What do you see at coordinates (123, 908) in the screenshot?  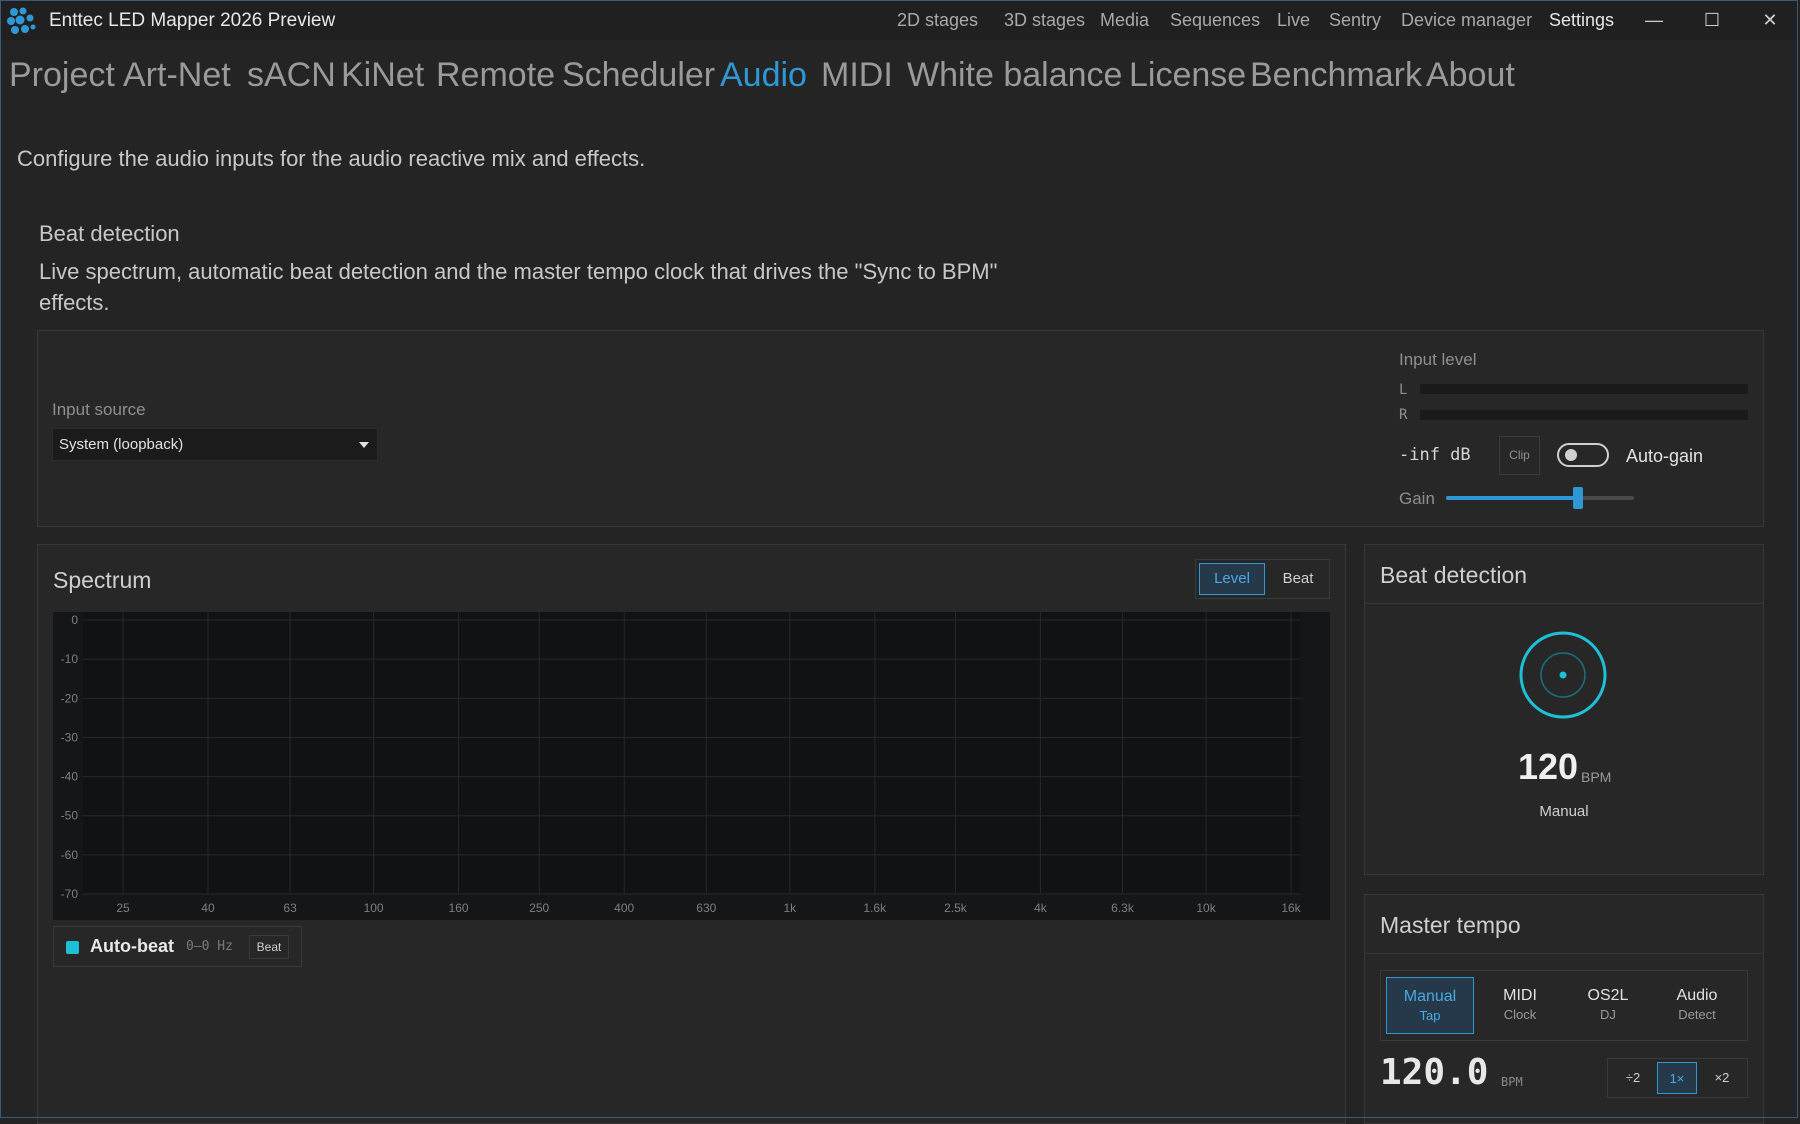 I see `x-tick-label: 25` at bounding box center [123, 908].